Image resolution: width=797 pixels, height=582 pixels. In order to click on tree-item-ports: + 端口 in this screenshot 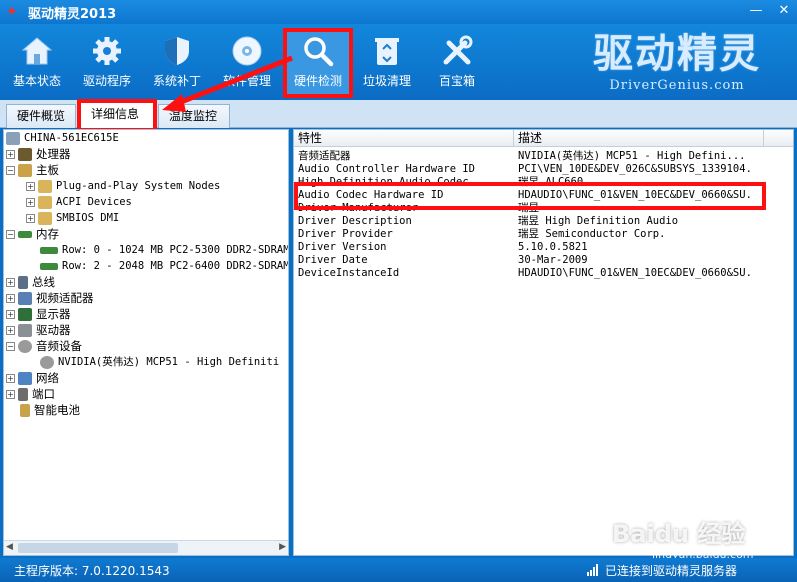, I will do `click(30, 394)`.